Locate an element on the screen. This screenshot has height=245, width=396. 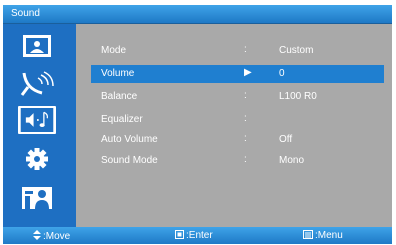
window-title: Sound is located at coordinates (25, 13).